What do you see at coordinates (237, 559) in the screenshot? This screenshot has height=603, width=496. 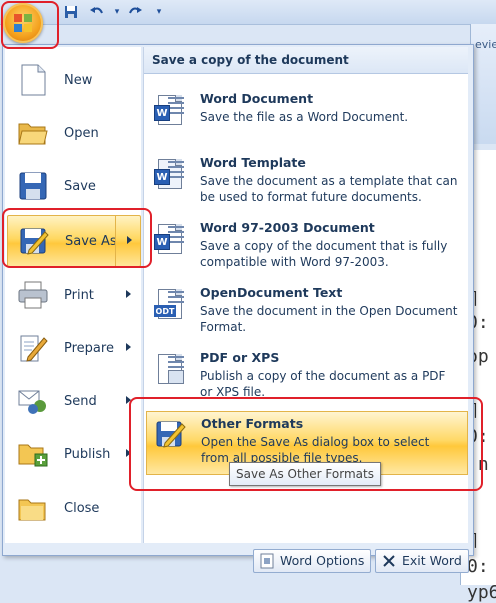 I see `office-menu-footer: Word Options Exit Word` at bounding box center [237, 559].